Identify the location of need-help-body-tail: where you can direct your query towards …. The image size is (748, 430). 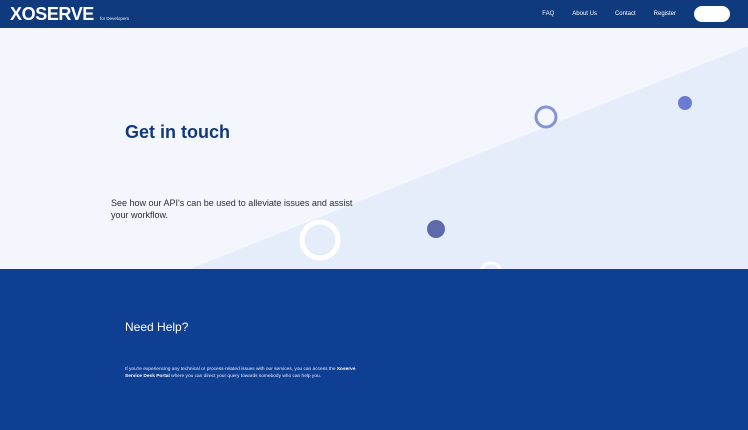
(245, 376).